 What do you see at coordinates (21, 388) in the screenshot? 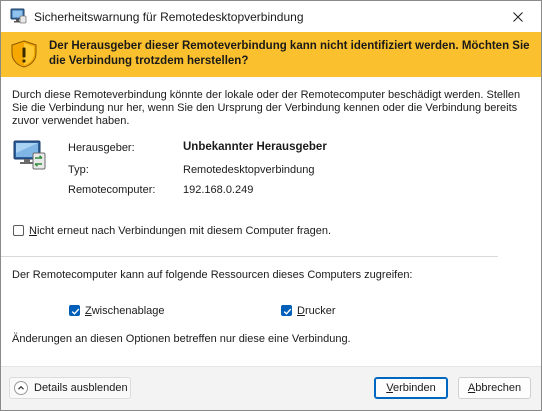
I see `chevron-up-icon` at bounding box center [21, 388].